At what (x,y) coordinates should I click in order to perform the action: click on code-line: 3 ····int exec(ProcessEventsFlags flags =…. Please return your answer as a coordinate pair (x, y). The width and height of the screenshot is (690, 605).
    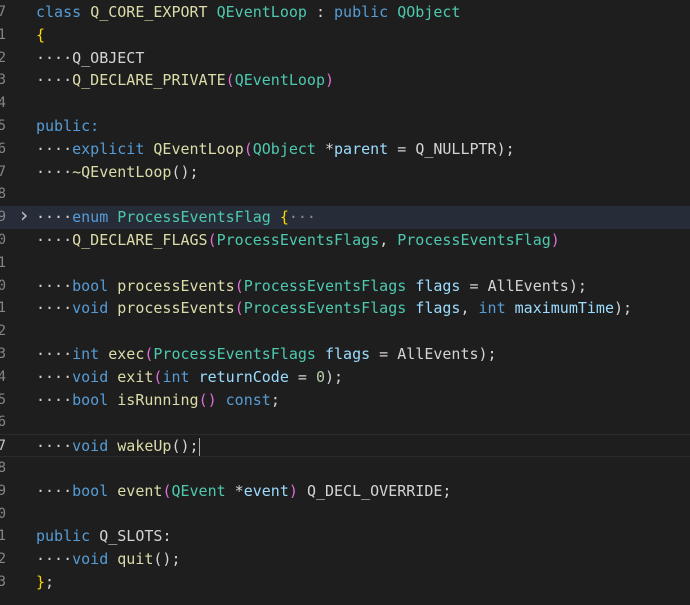
    Looking at the image, I should click on (345, 354).